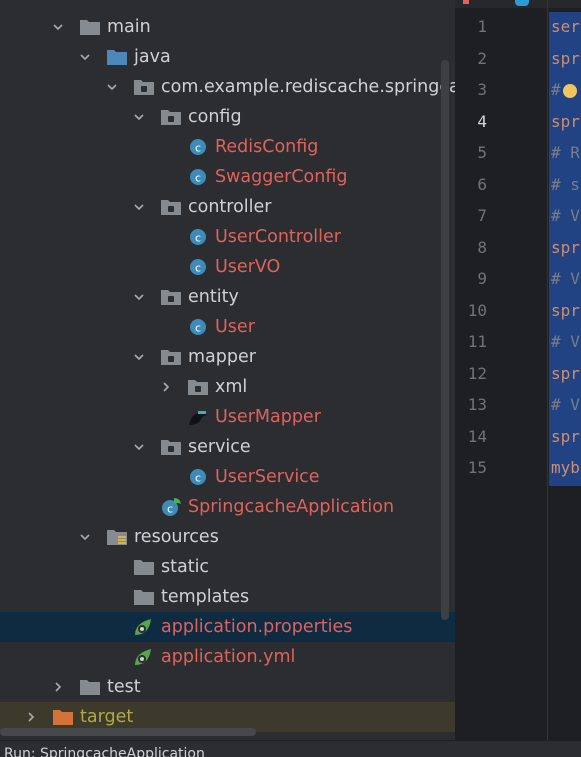  I want to click on tree-item-label: templates, so click(205, 597).